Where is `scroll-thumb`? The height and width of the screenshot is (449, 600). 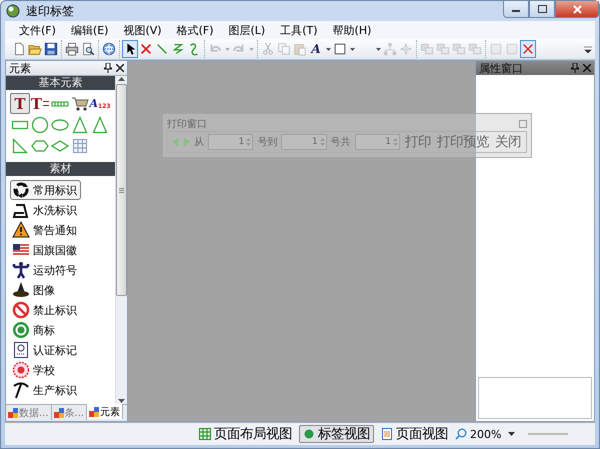
scroll-thumb is located at coordinates (121, 190).